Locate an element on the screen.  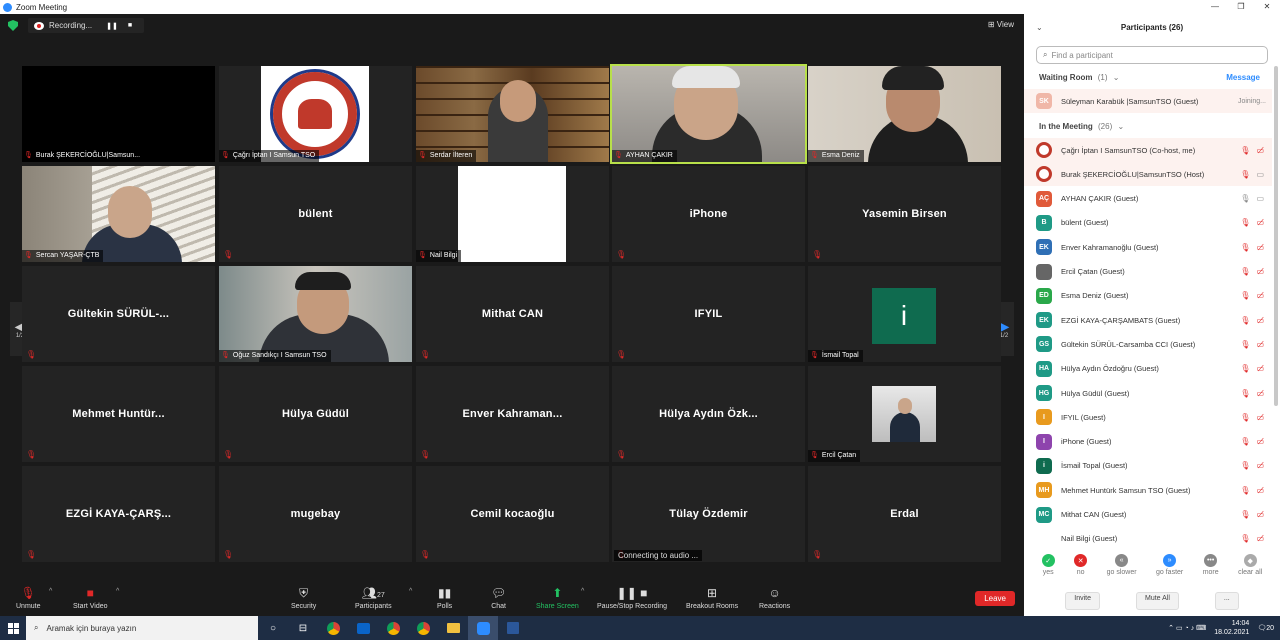
participant-tile: 🎙︎ Çağrı İptan I Samsun TSO is located at coordinates (315, 114).